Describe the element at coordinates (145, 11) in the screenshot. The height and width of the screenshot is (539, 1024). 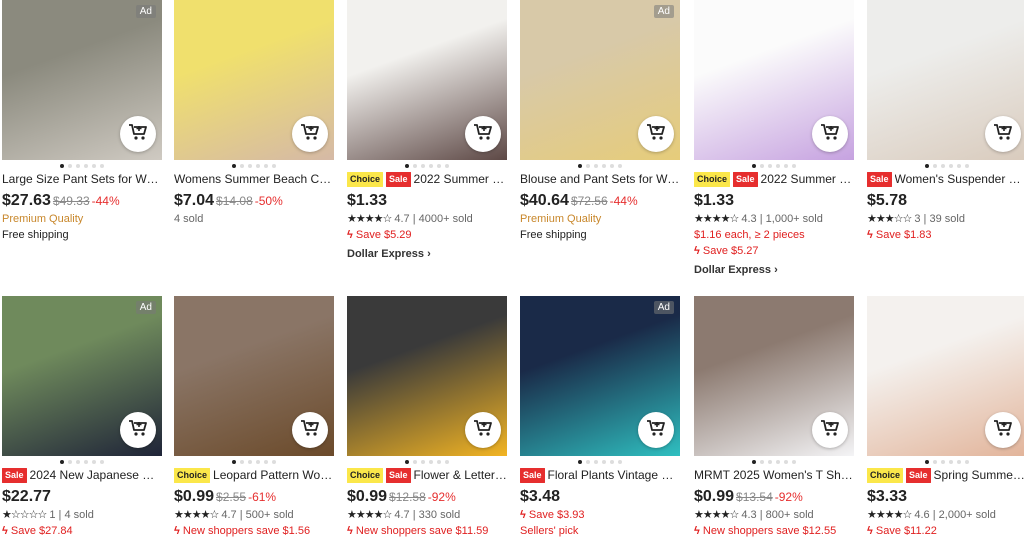
I see `ad-badge: Ad` at that location.